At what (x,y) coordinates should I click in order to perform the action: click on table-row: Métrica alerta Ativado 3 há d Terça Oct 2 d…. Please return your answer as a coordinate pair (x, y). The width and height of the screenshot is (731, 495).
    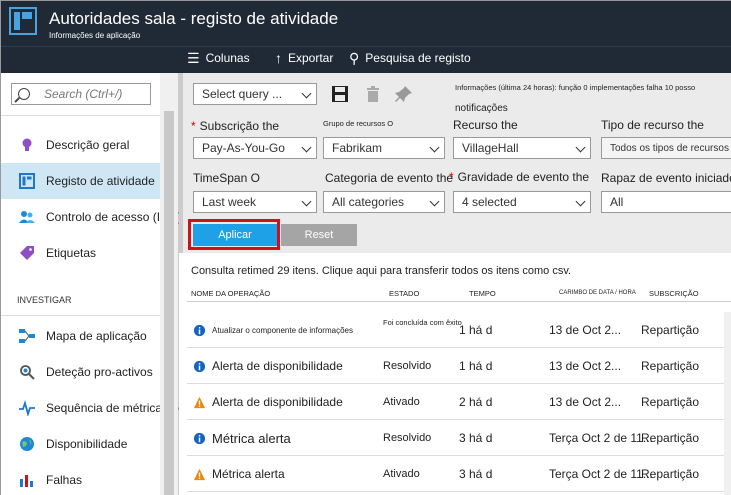
    Looking at the image, I should click on (459, 474).